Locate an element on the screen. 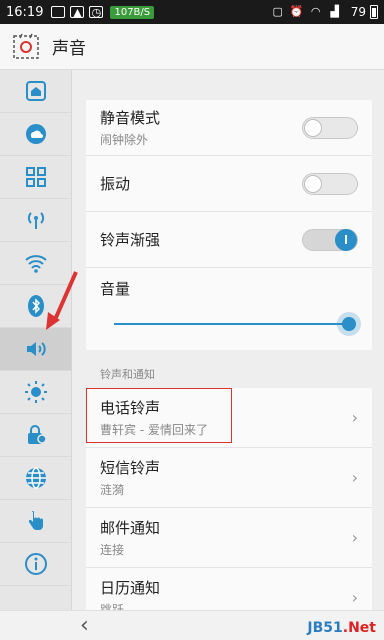 This screenshot has width=384, height=640. volume-slider is located at coordinates (235, 324).